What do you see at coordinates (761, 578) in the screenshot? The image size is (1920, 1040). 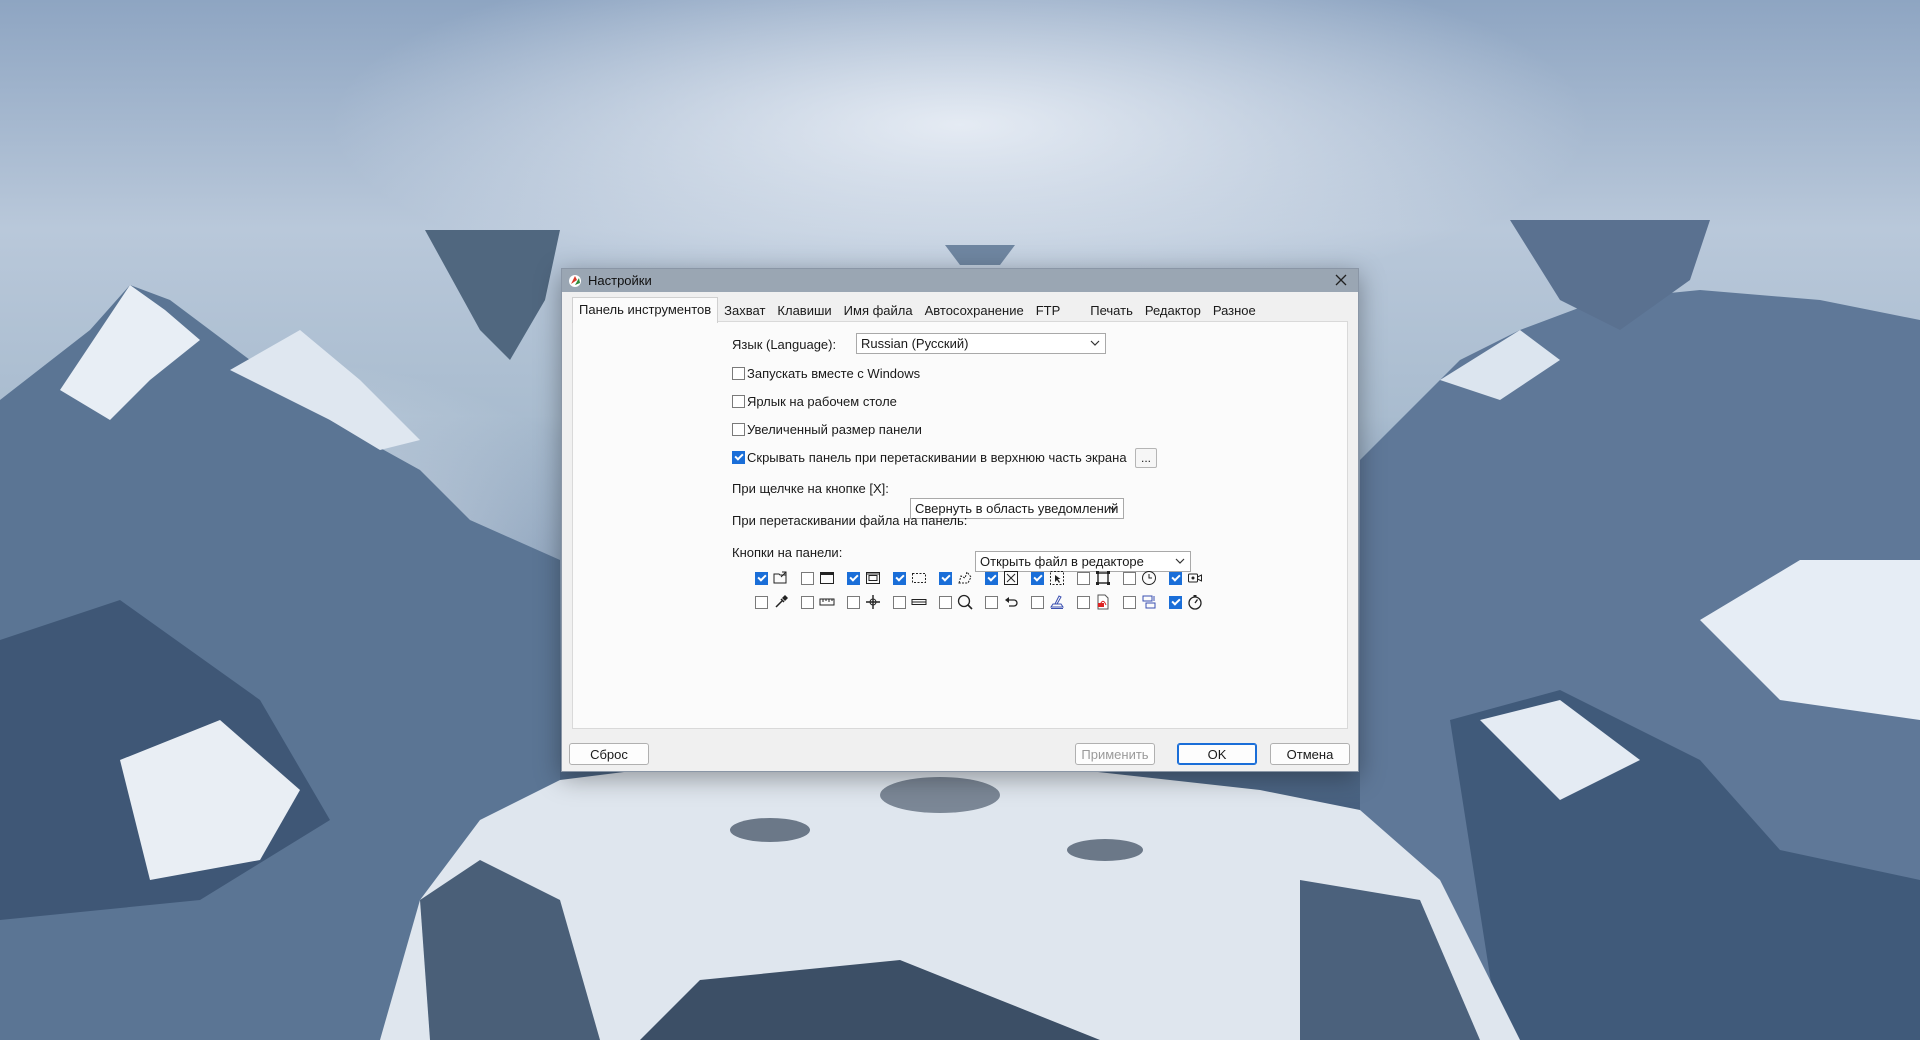 I see `open-checkbox` at bounding box center [761, 578].